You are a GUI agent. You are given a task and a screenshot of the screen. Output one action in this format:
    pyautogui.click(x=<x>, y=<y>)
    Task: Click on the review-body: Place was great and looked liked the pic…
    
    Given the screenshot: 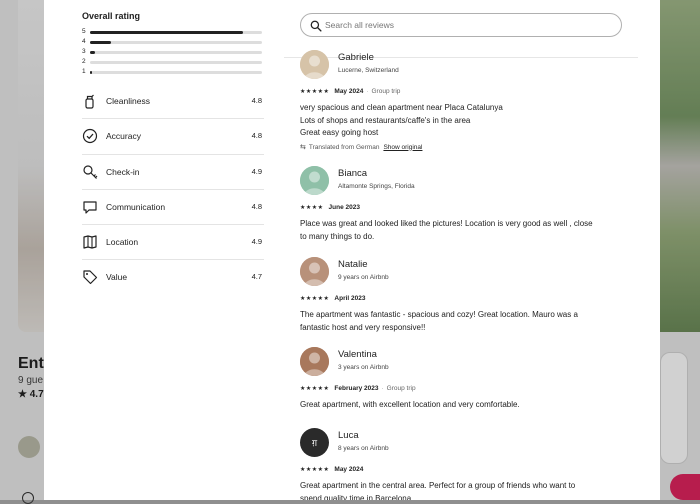 What is the action you would take?
    pyautogui.click(x=464, y=230)
    